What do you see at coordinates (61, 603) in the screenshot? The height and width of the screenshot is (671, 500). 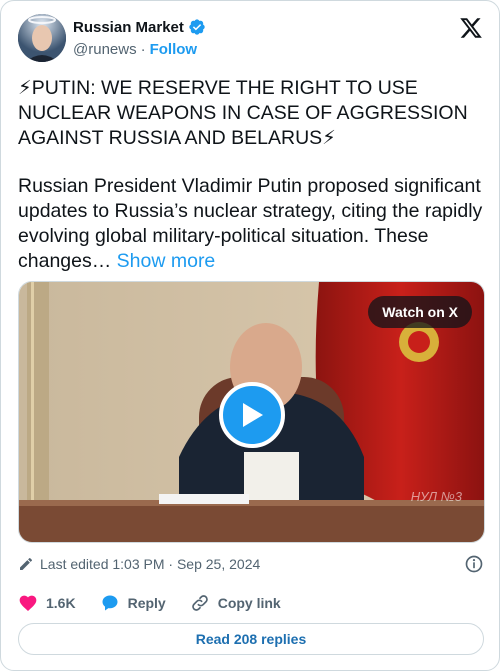 I see `like-count: 1.6K` at bounding box center [61, 603].